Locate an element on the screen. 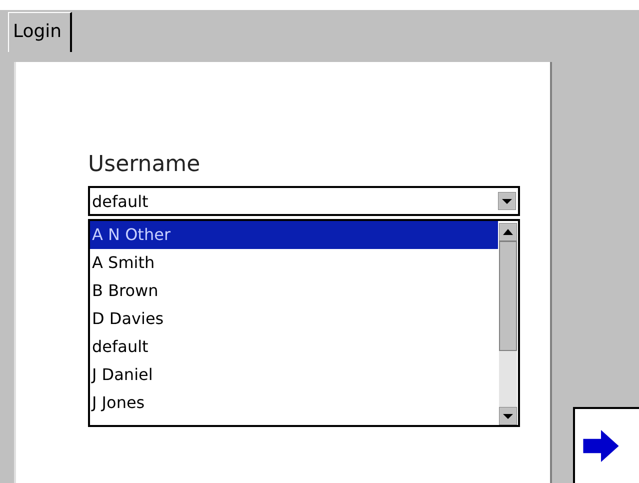 The height and width of the screenshot is (483, 639). user-option: B Brown is located at coordinates (294, 291).